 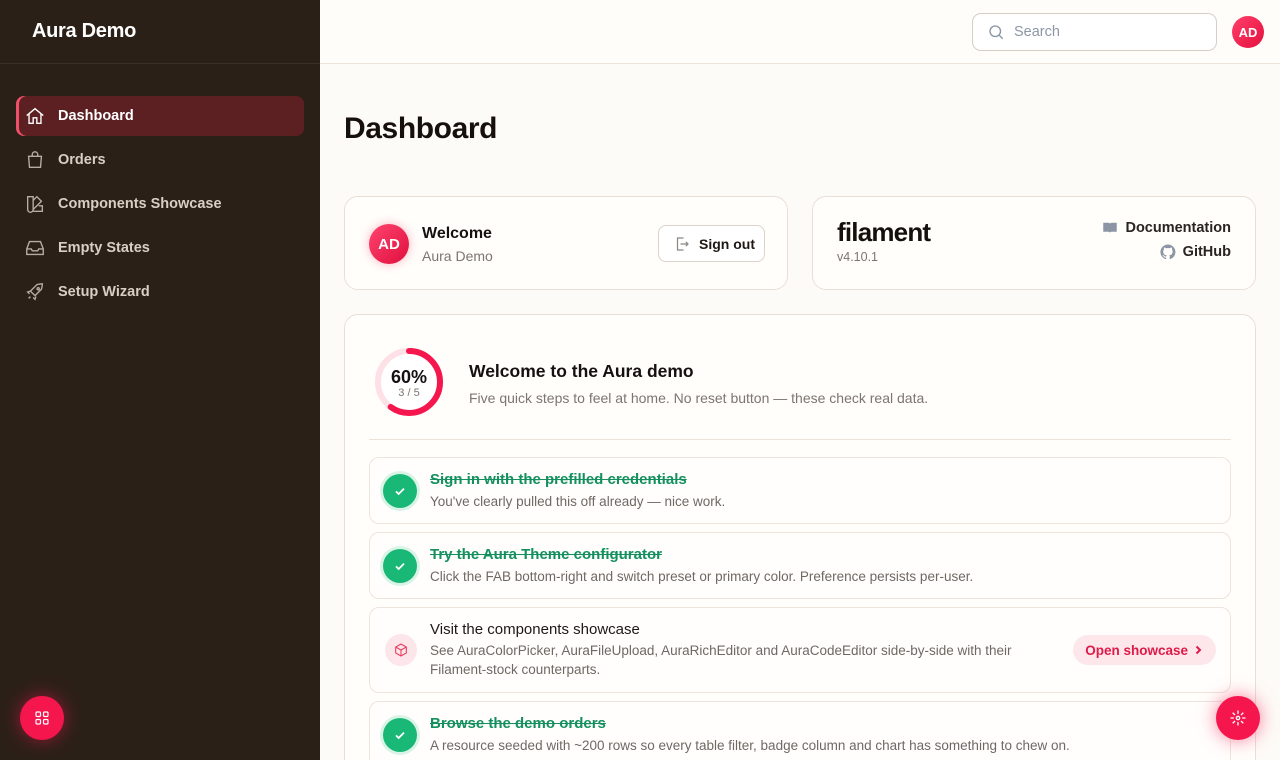 What do you see at coordinates (160, 116) in the screenshot?
I see `sidebar-item-dashboard: Dashboard` at bounding box center [160, 116].